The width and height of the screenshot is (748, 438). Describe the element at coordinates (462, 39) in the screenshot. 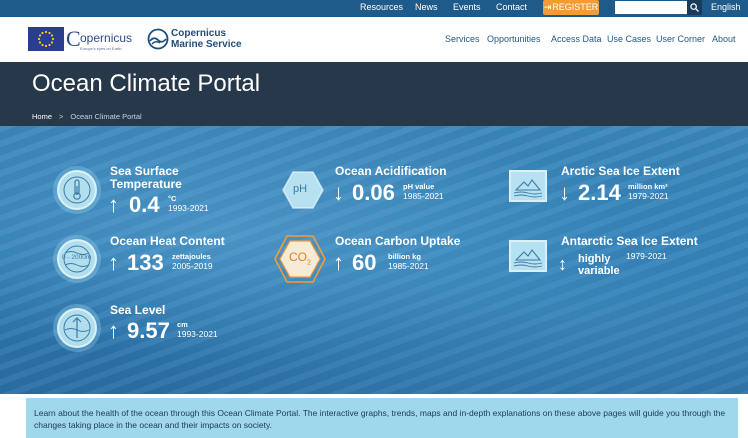

I see `nav-services: Services` at that location.